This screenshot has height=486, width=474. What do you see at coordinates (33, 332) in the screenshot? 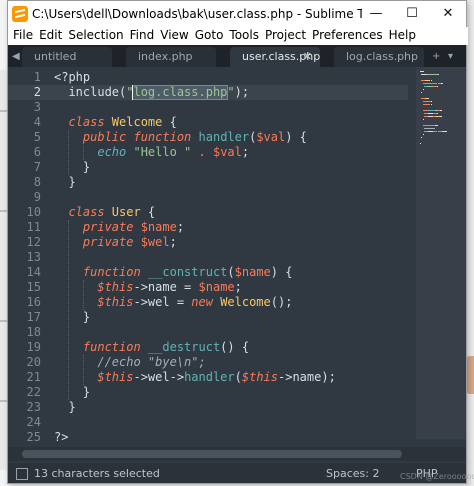
I see `line-number: 18` at bounding box center [33, 332].